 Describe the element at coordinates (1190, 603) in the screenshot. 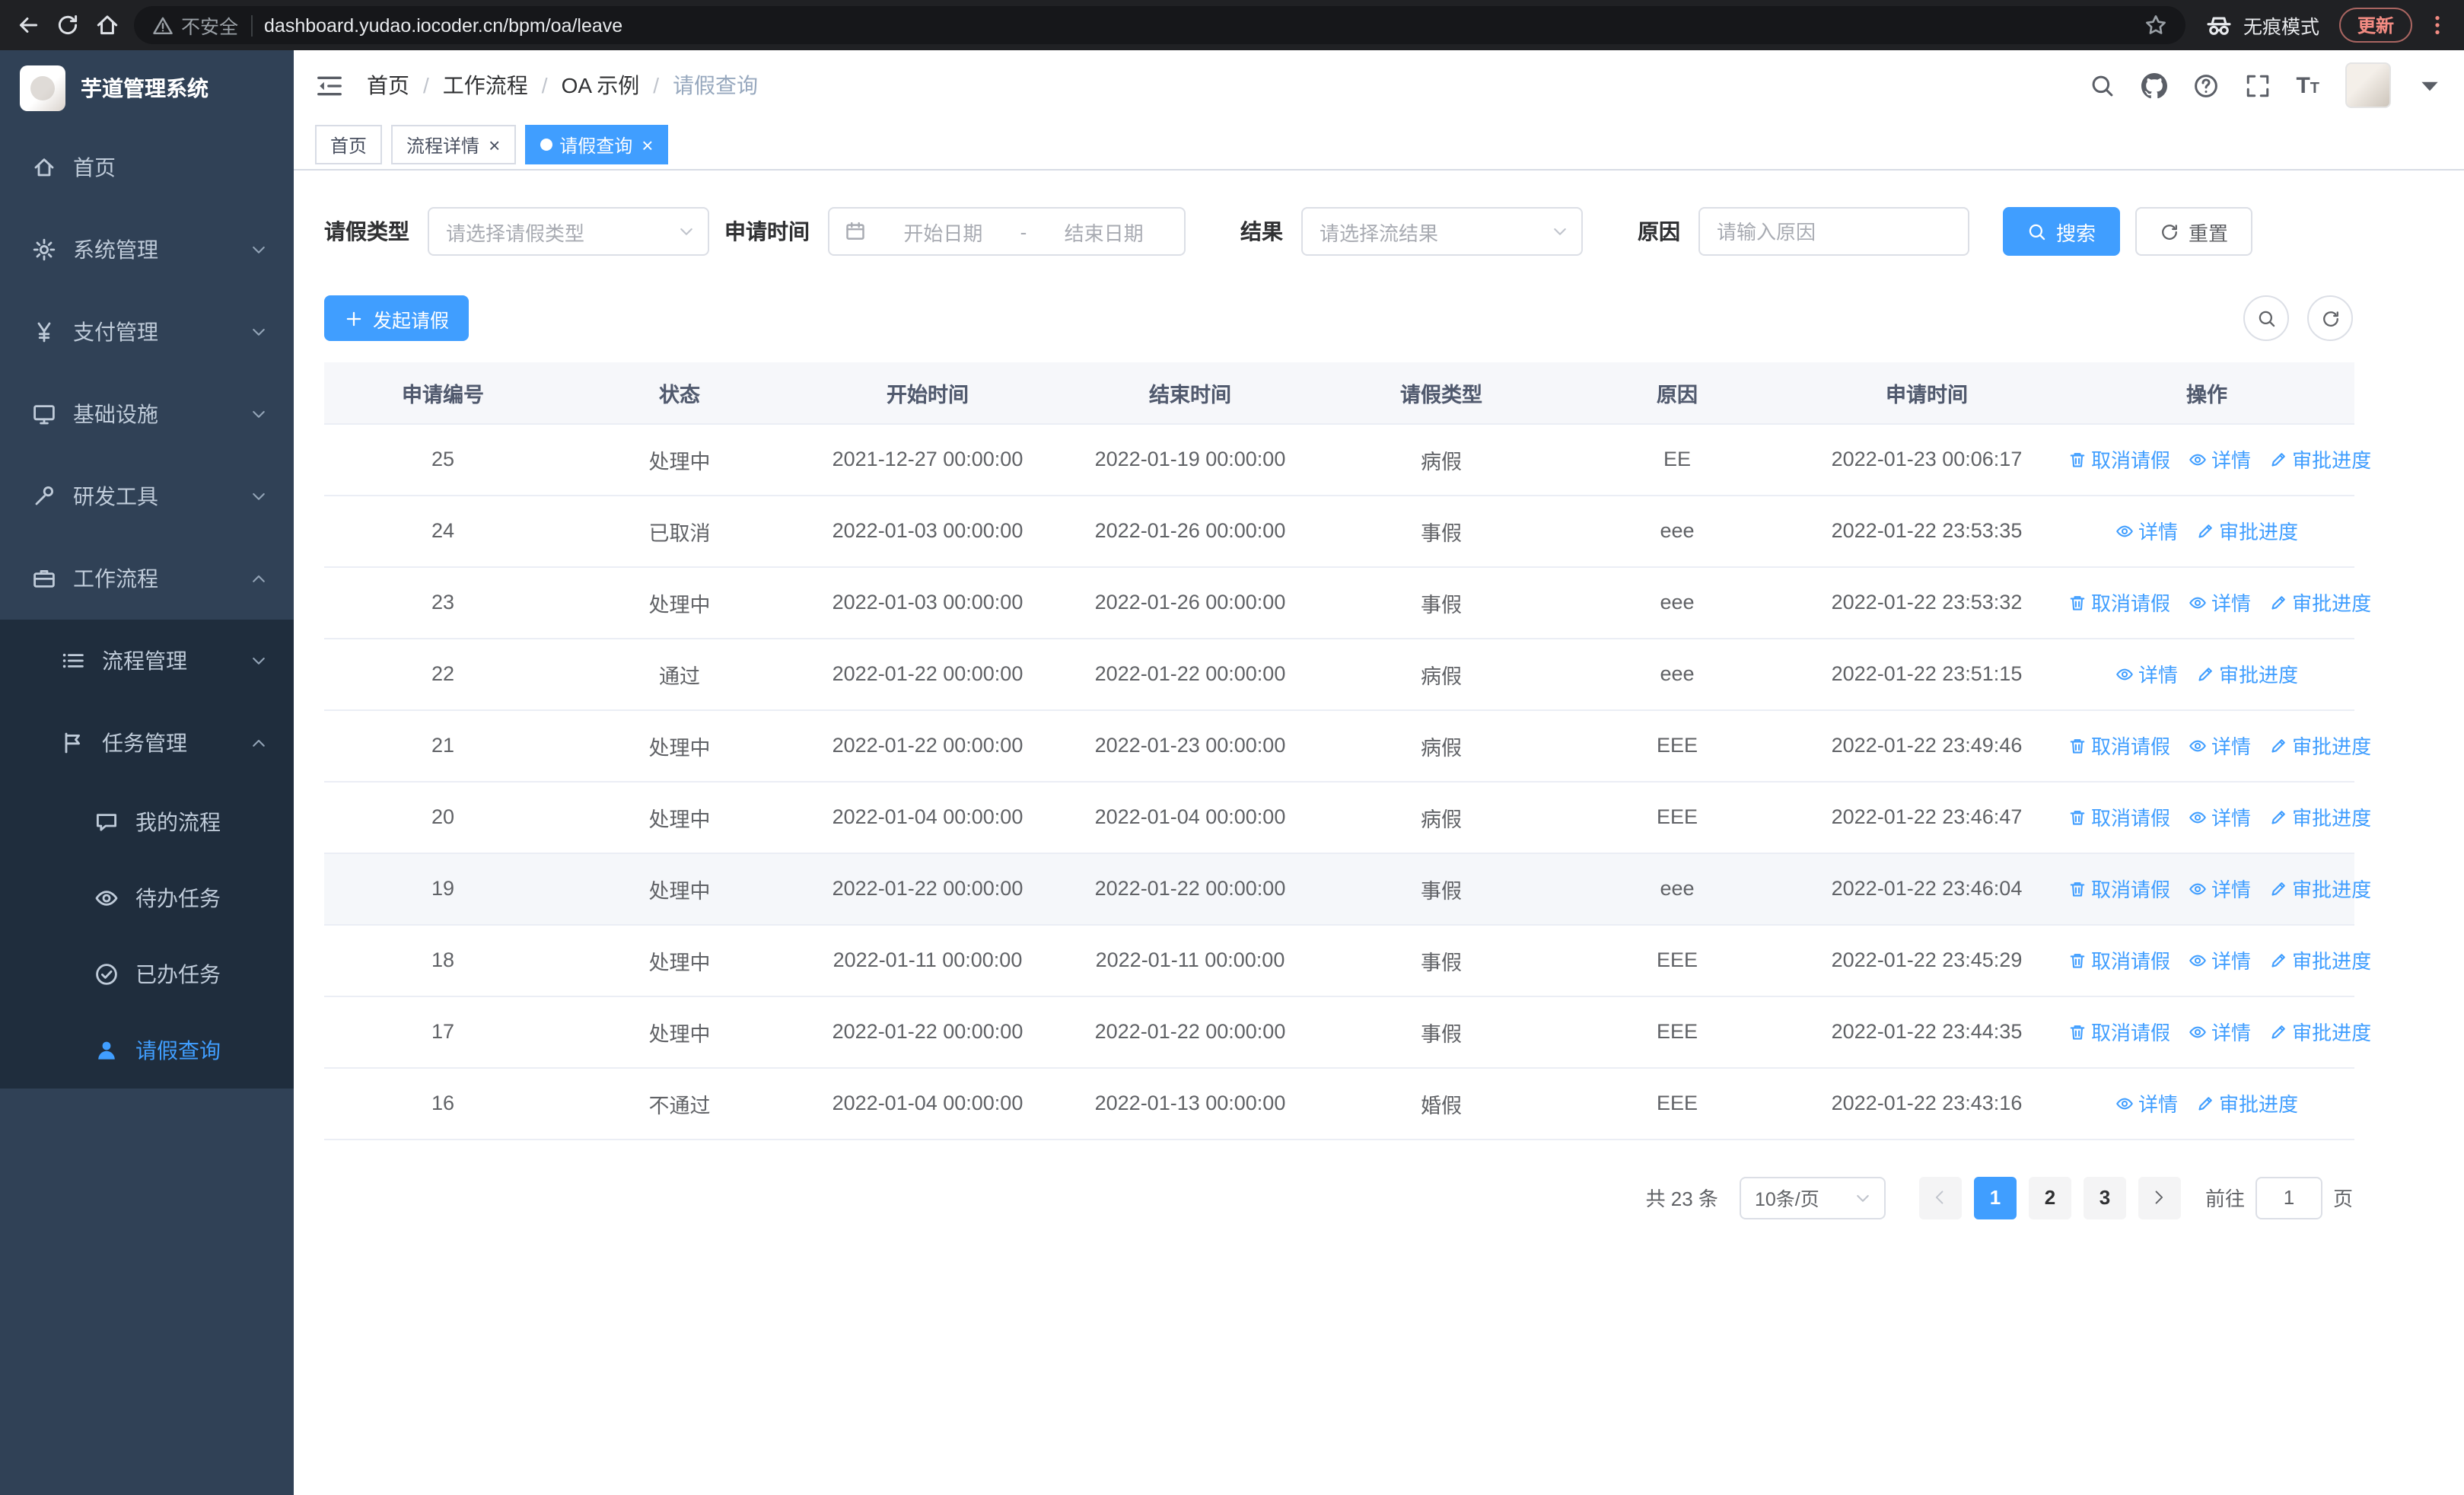

I see `cell-end: 2022-01-26 00:00:00` at that location.